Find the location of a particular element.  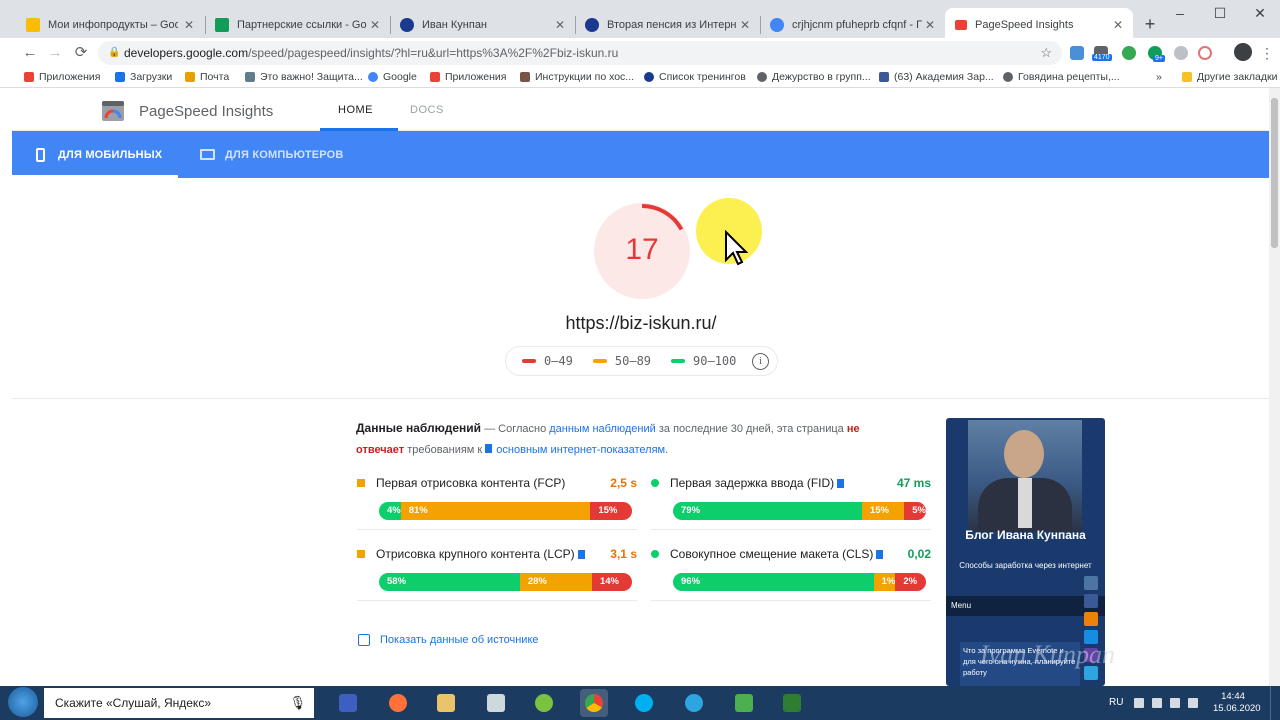

bookmark-item: Список тренингов is located at coordinates (695, 77).